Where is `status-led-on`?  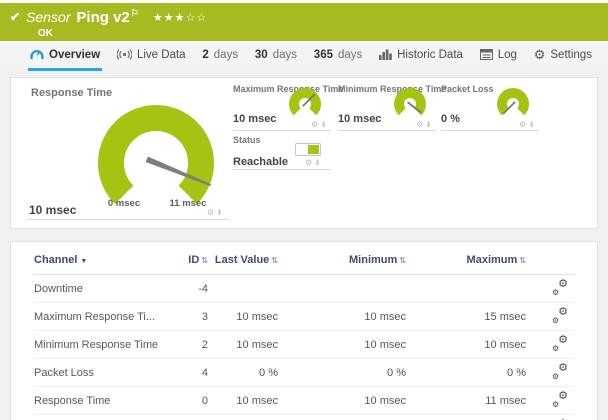
status-led-on is located at coordinates (313, 149).